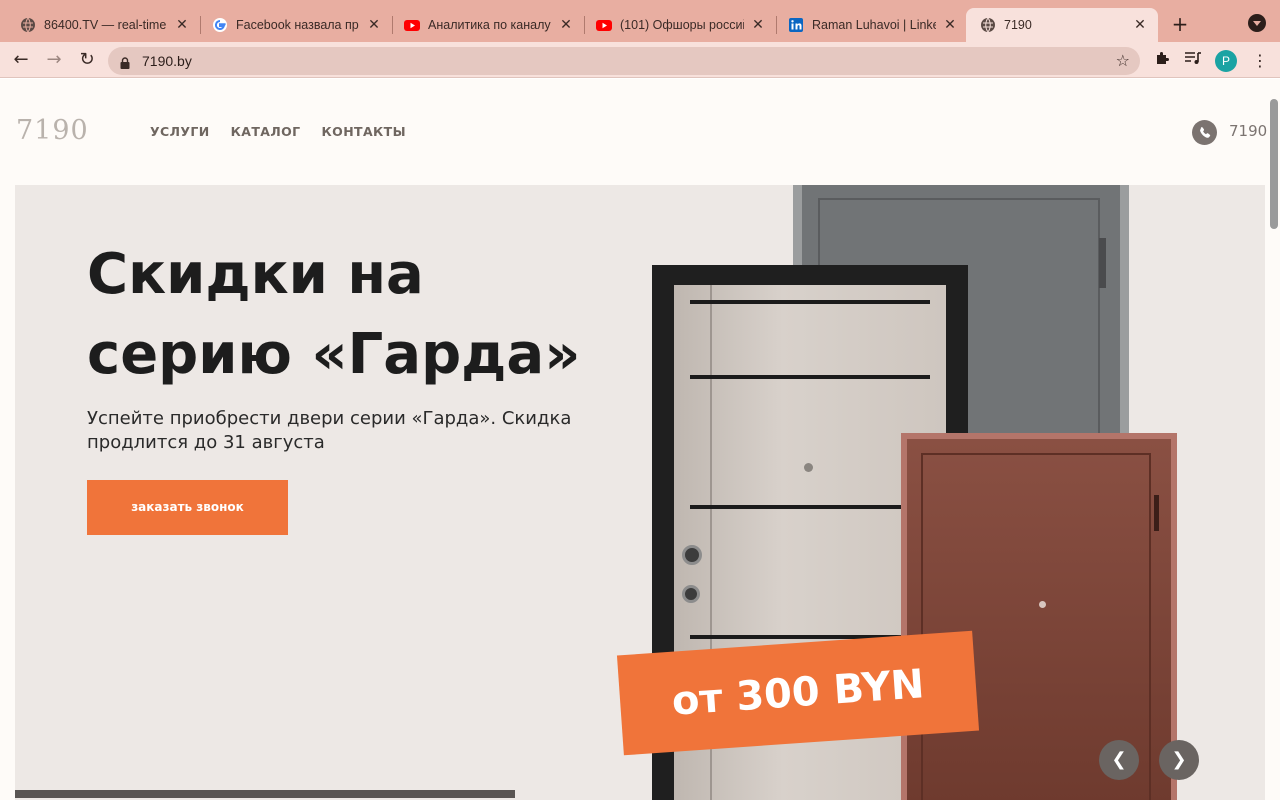 The width and height of the screenshot is (1280, 800). Describe the element at coordinates (180, 131) in the screenshot. I see `nav-services: УСЛУГИ` at that location.